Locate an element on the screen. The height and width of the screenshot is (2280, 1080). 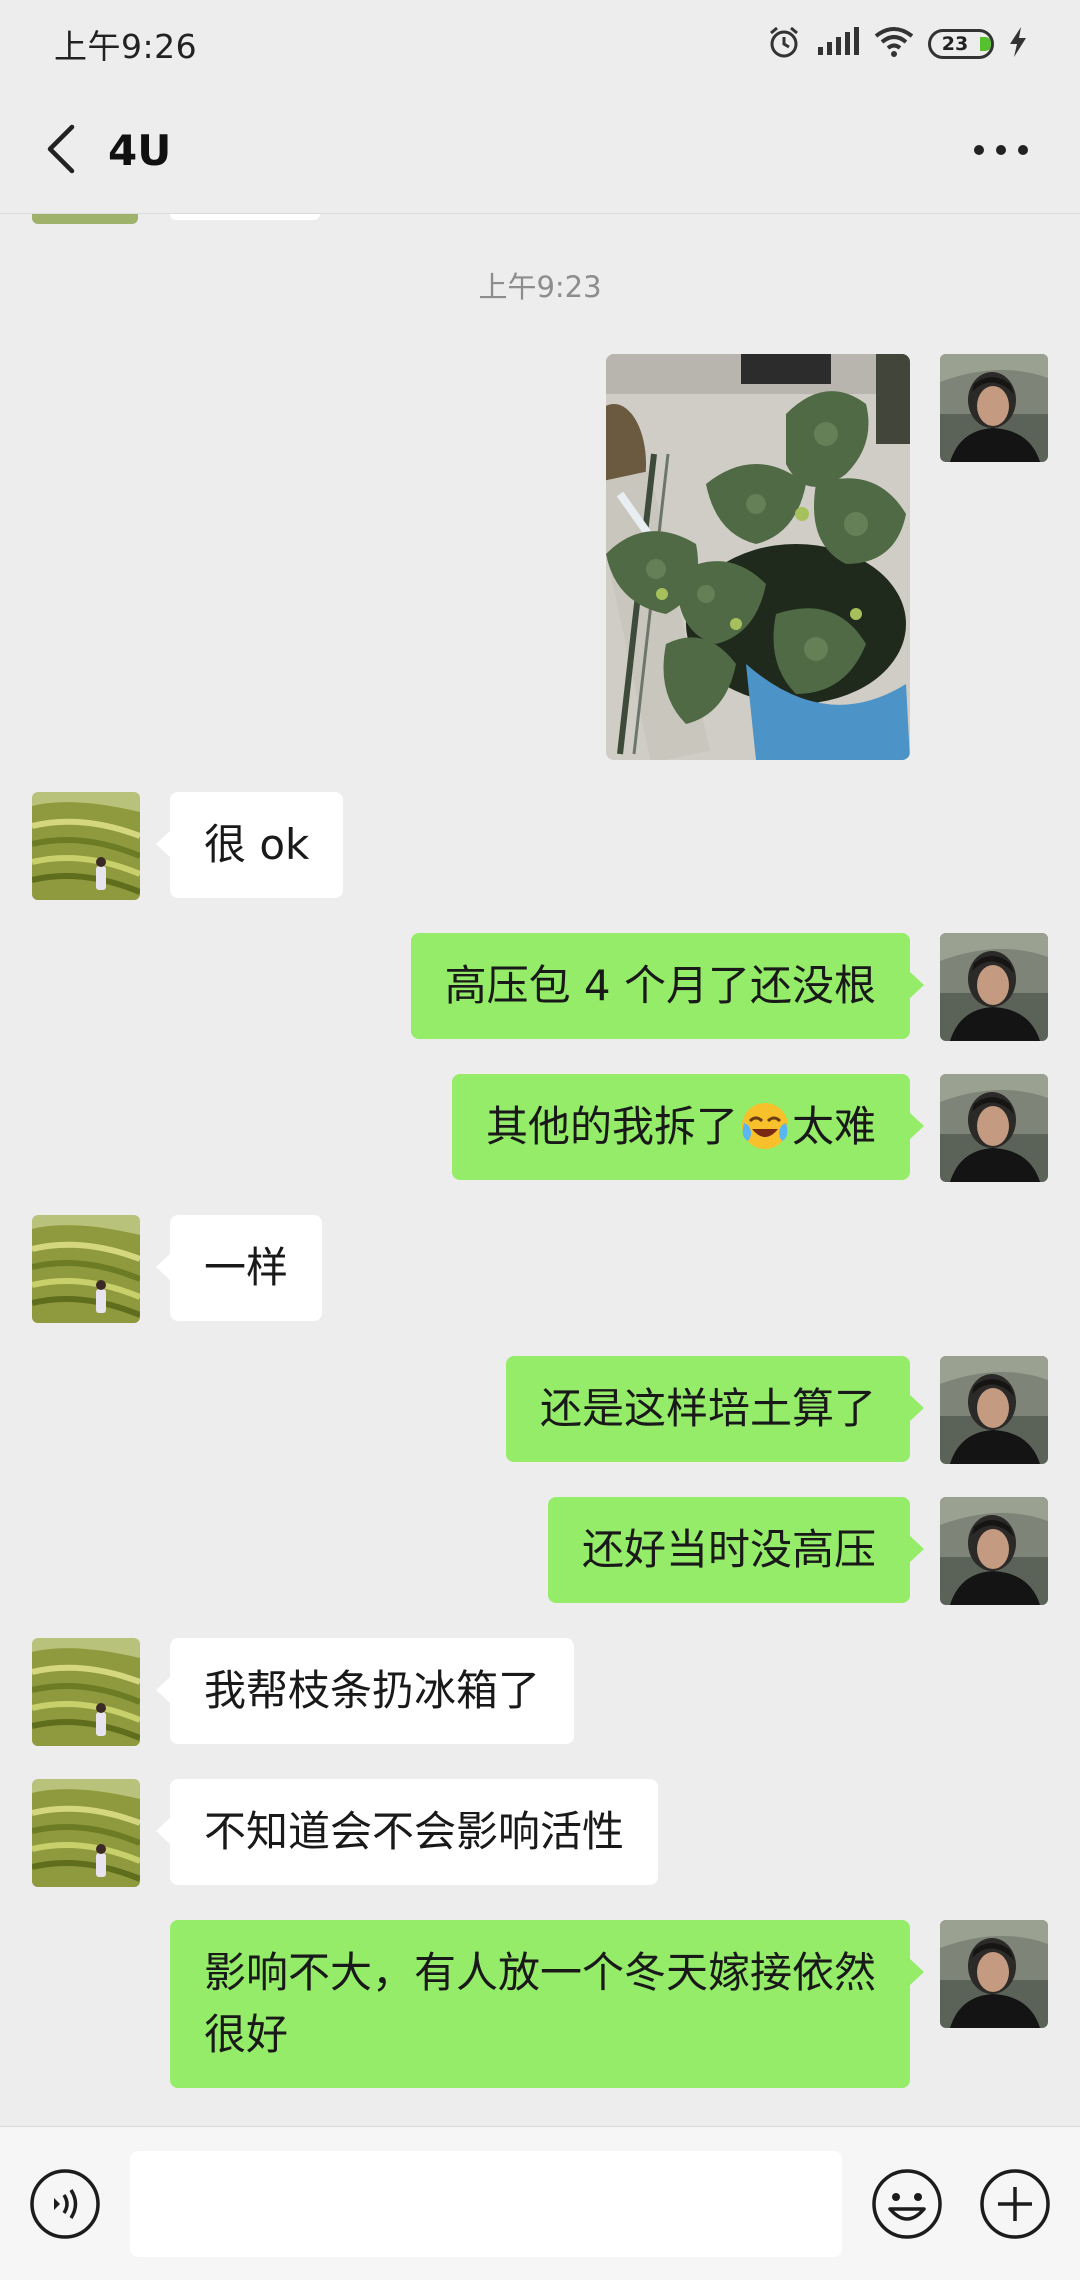
message-bubble-sent: 还是这样培土算了 is located at coordinates (715, 1409).